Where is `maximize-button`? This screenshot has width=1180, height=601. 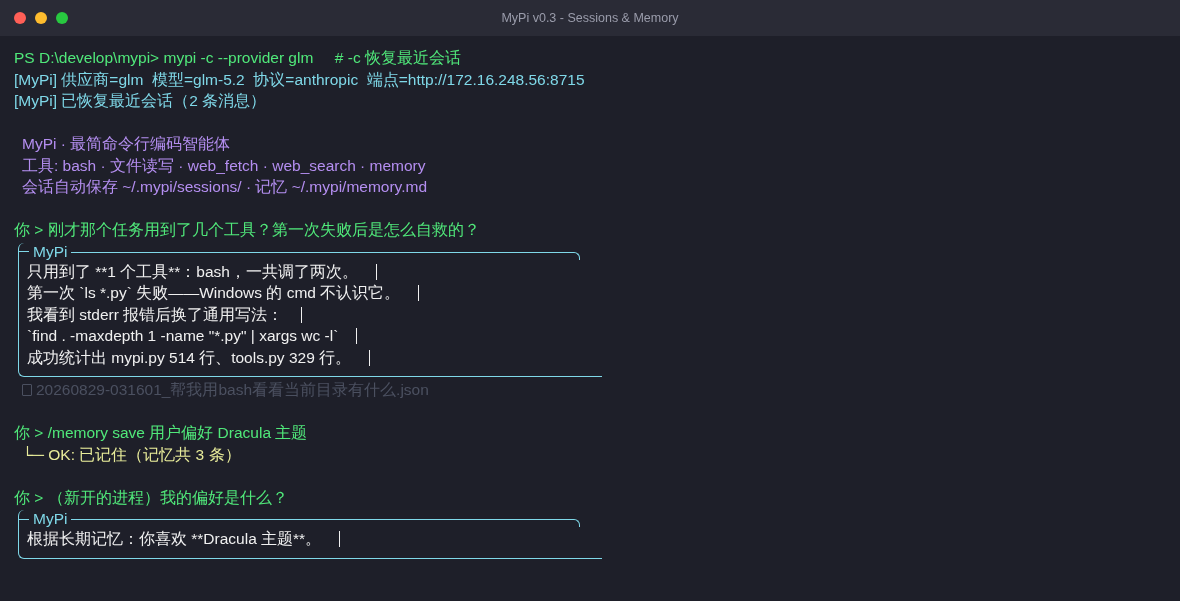 maximize-button is located at coordinates (62, 18).